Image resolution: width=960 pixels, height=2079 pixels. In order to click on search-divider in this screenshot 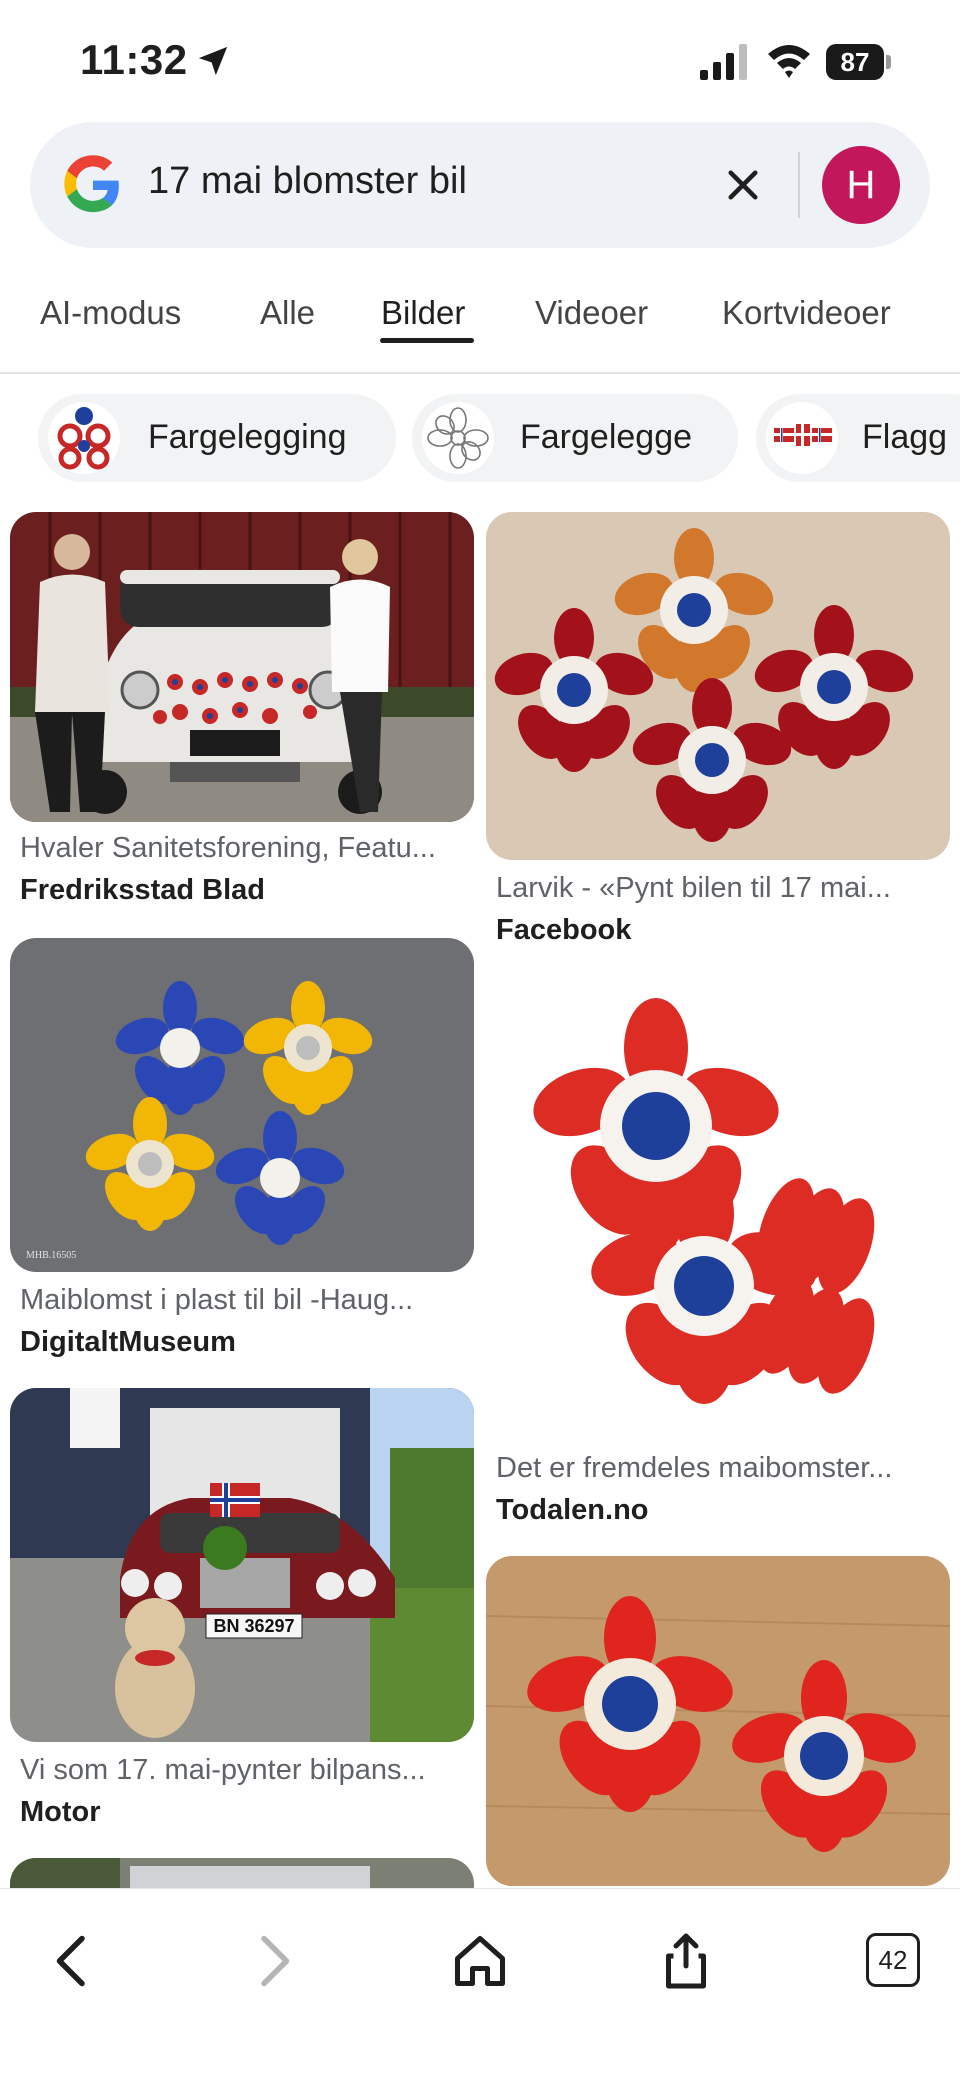, I will do `click(799, 185)`.